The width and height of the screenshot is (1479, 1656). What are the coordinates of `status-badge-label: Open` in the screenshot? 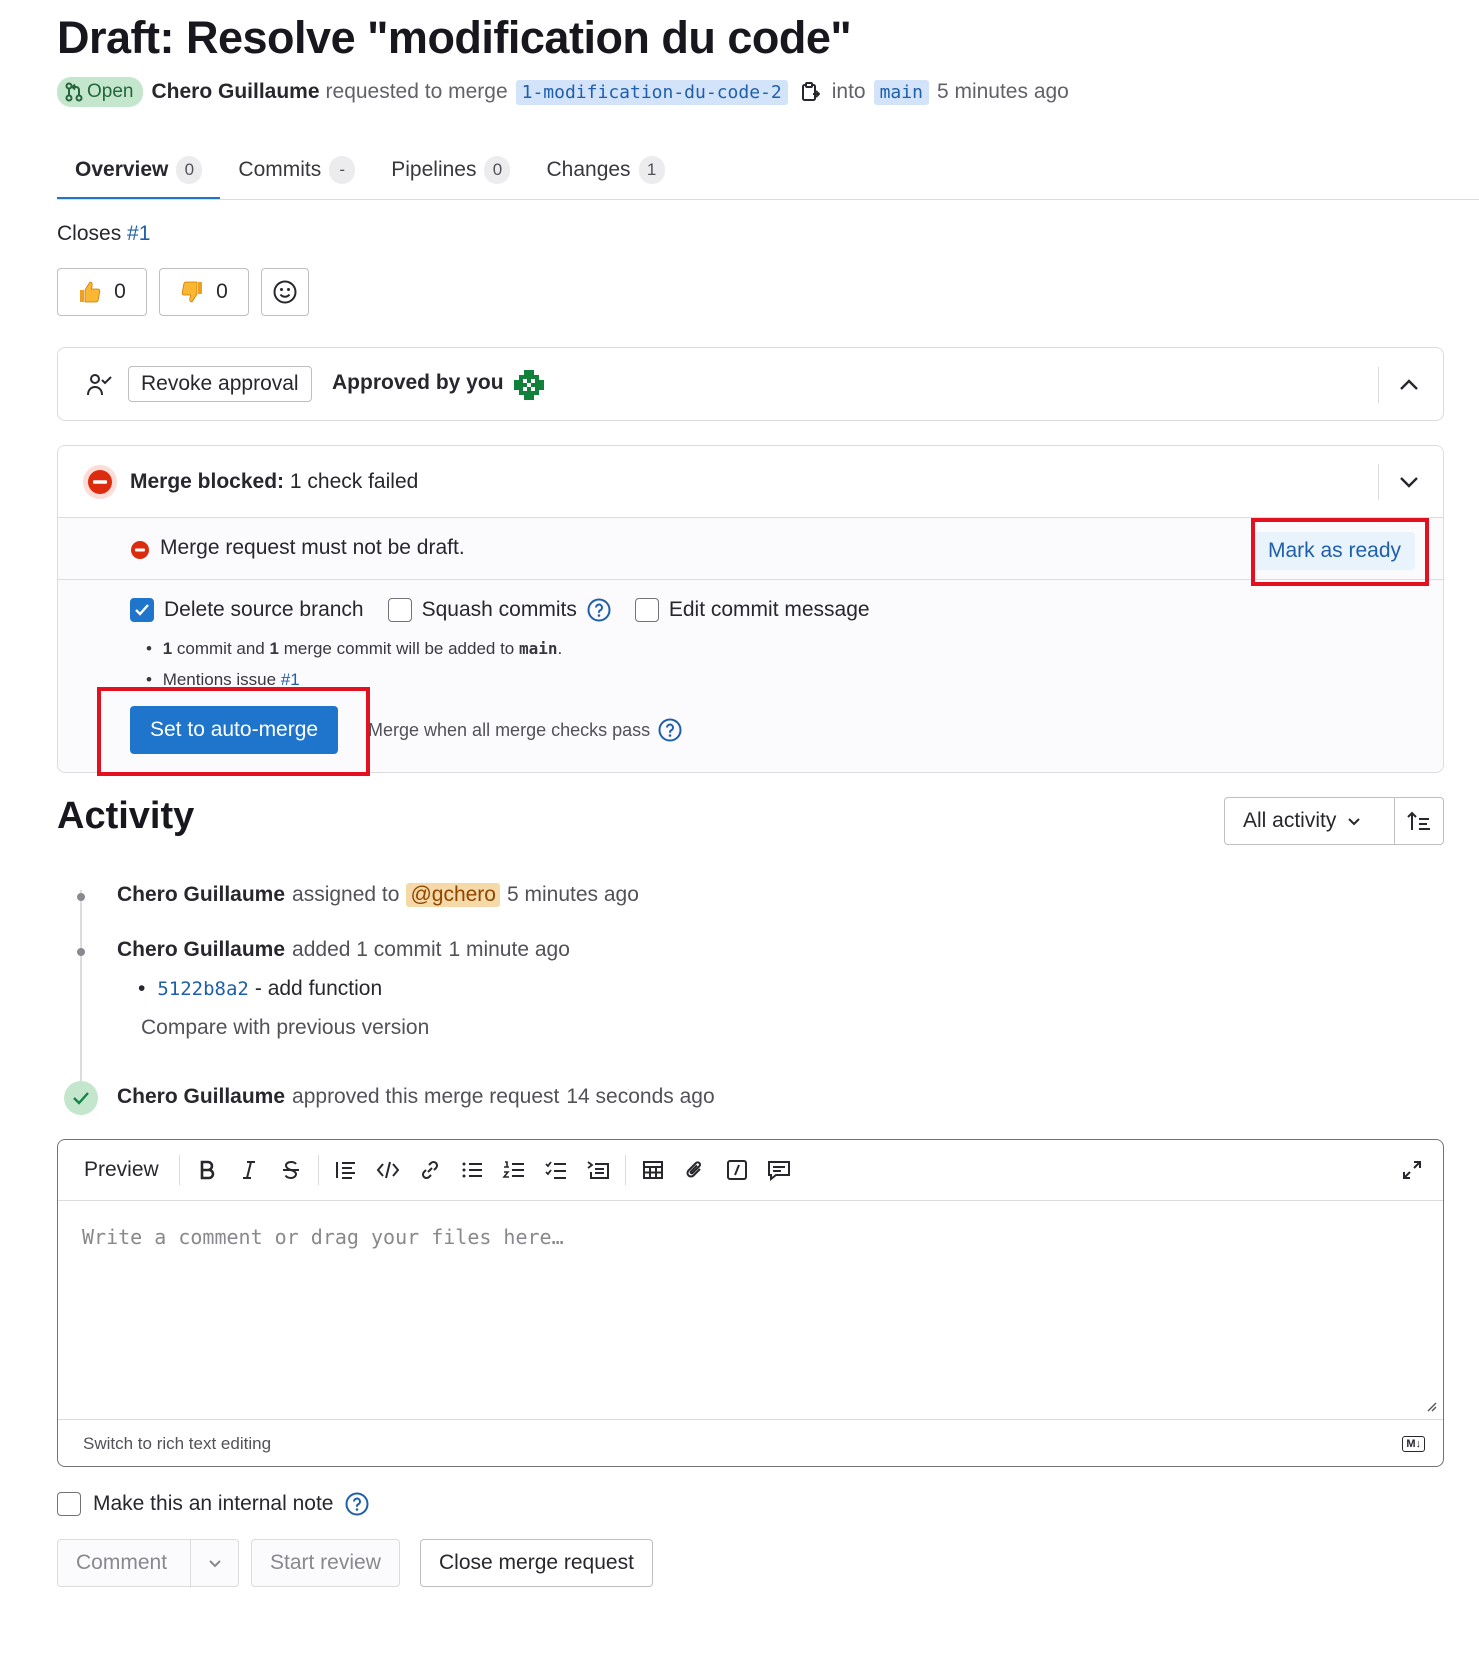 It's located at (110, 91).